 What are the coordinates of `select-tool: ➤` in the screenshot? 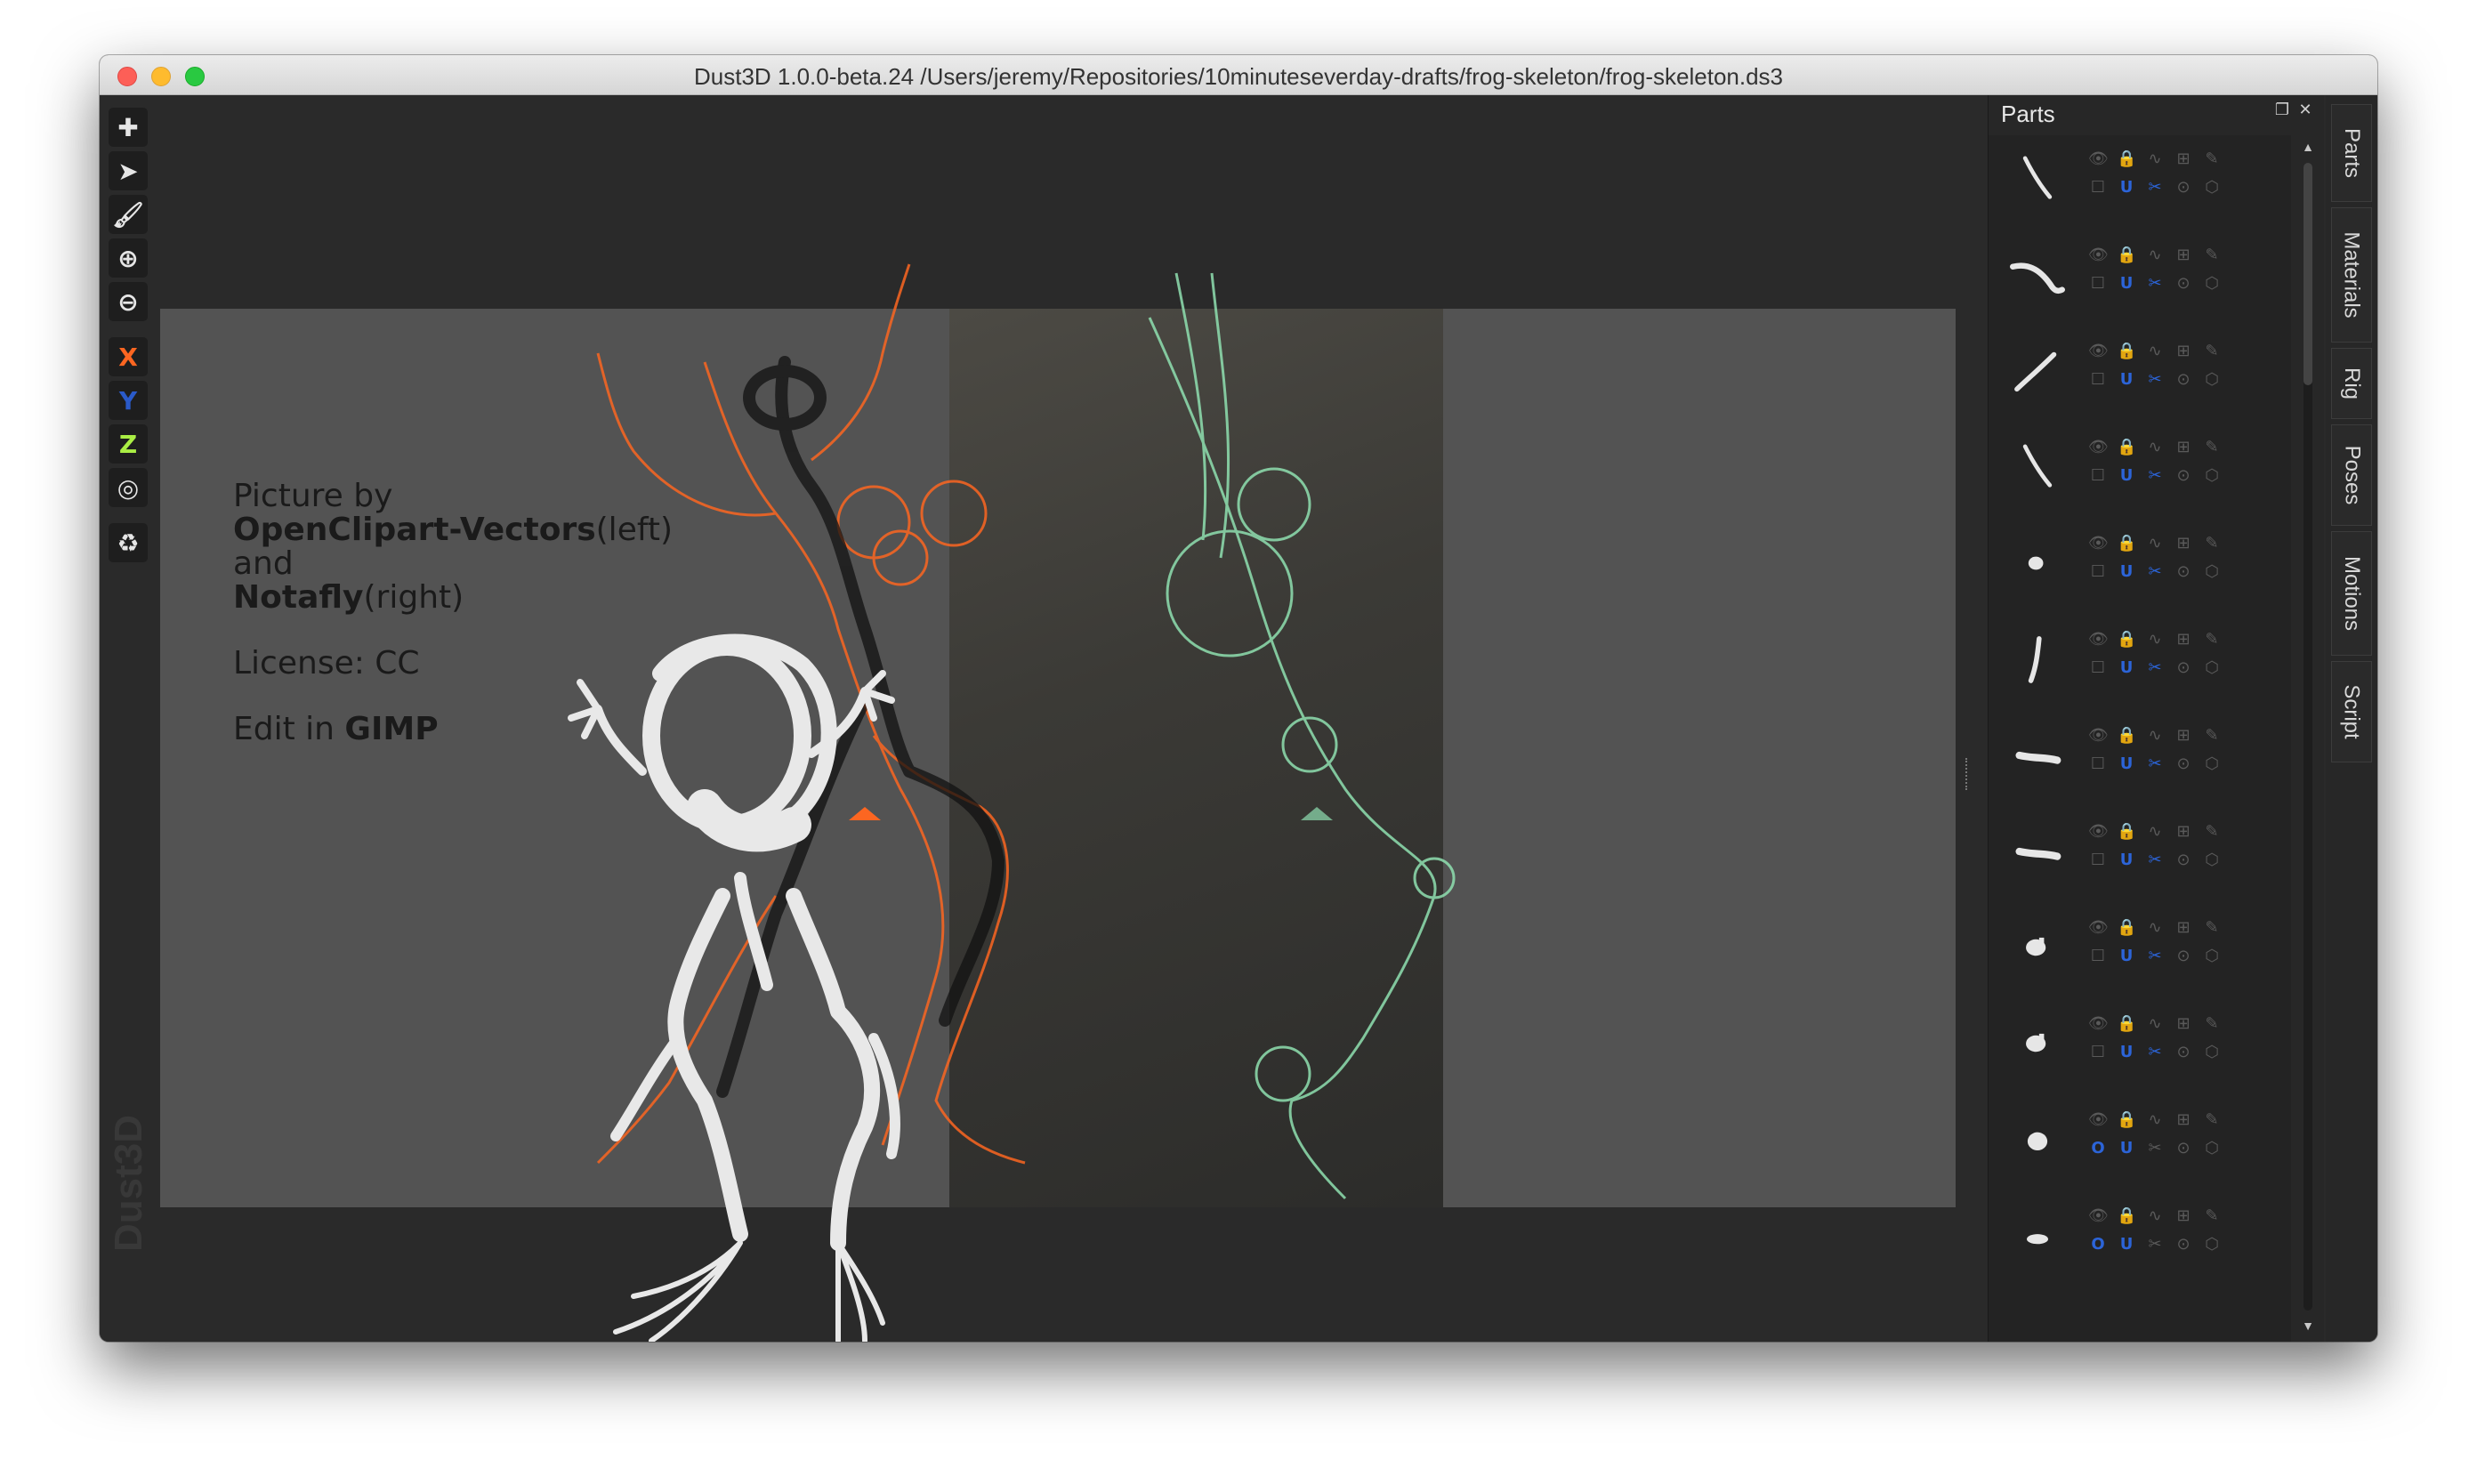 It's located at (128, 170).